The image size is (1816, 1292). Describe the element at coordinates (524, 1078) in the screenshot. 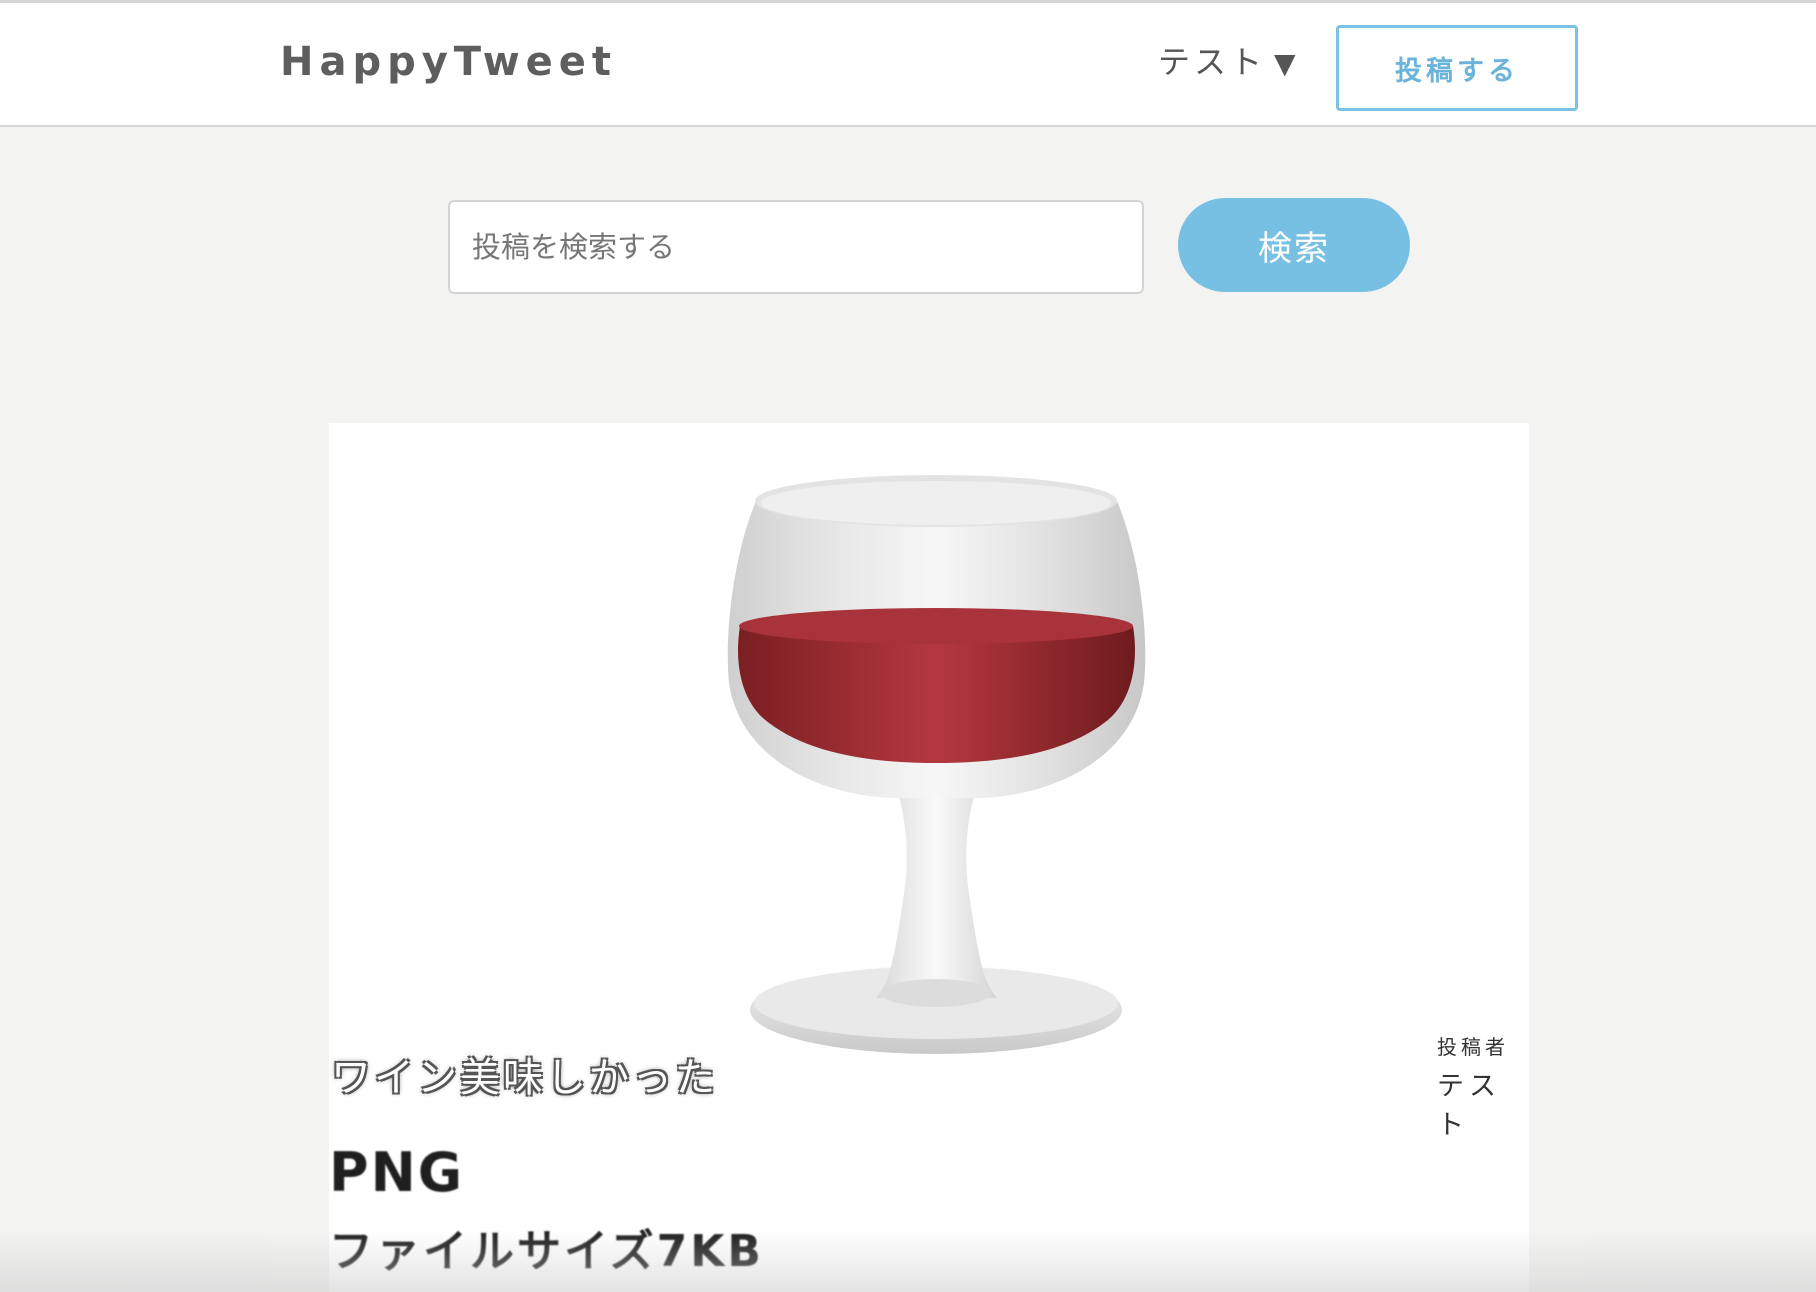

I see `post-caption: ワイン美味しかった` at that location.